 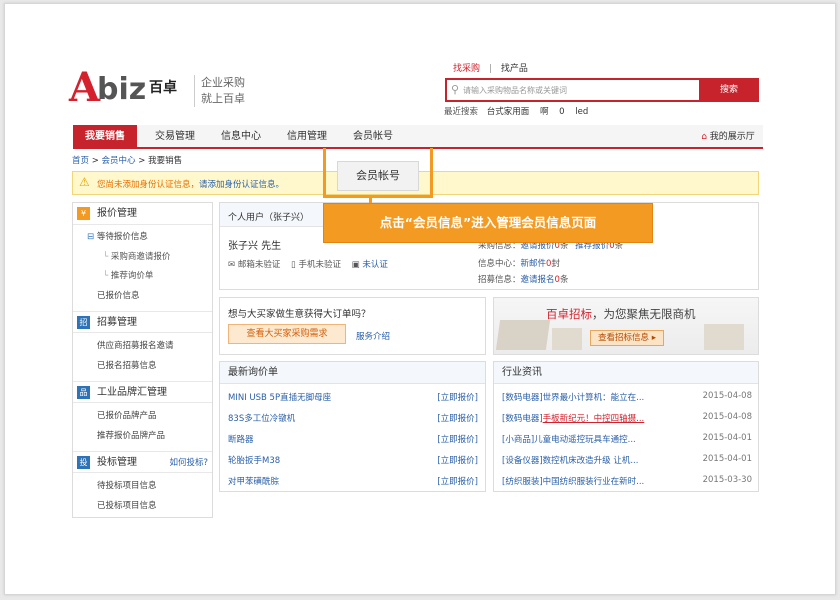 What do you see at coordinates (353, 418) in the screenshot?
I see `table-row: 83S多工位冷镦机 [立即报价]` at bounding box center [353, 418].